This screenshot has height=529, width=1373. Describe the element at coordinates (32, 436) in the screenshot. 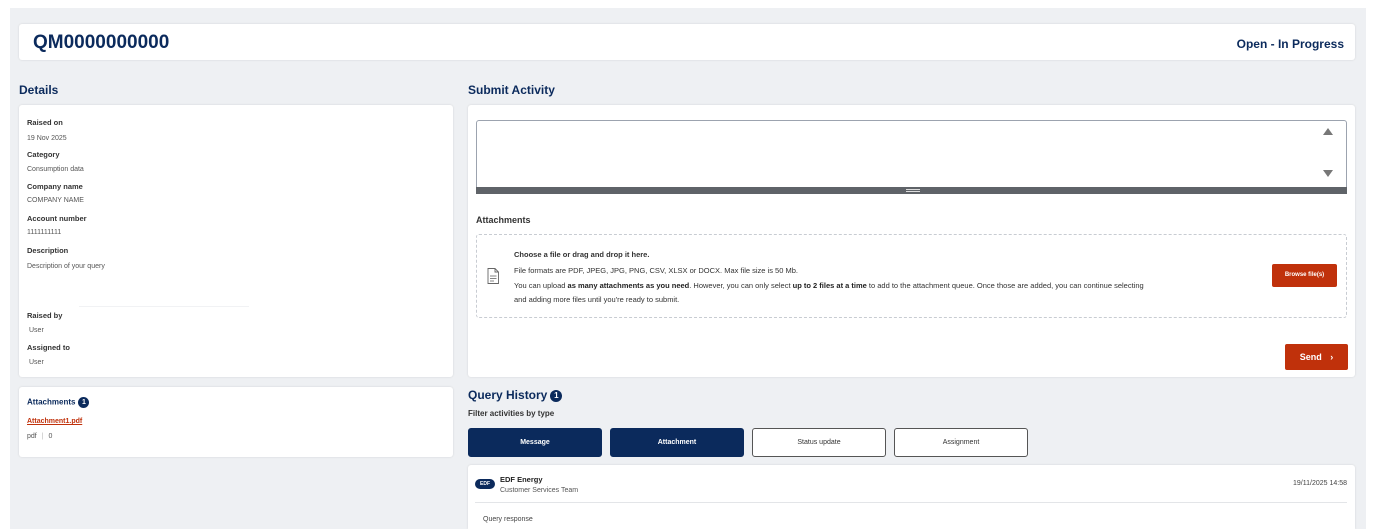

I see `attachment-file-type: pdf` at that location.